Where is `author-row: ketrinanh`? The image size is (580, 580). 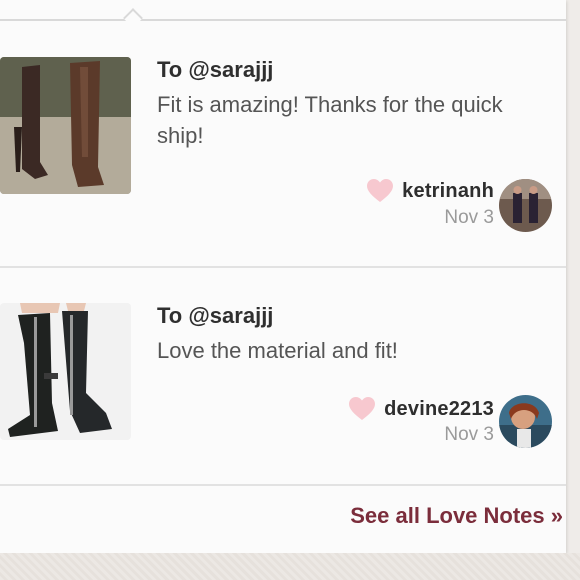
author-row: ketrinanh is located at coordinates (430, 191).